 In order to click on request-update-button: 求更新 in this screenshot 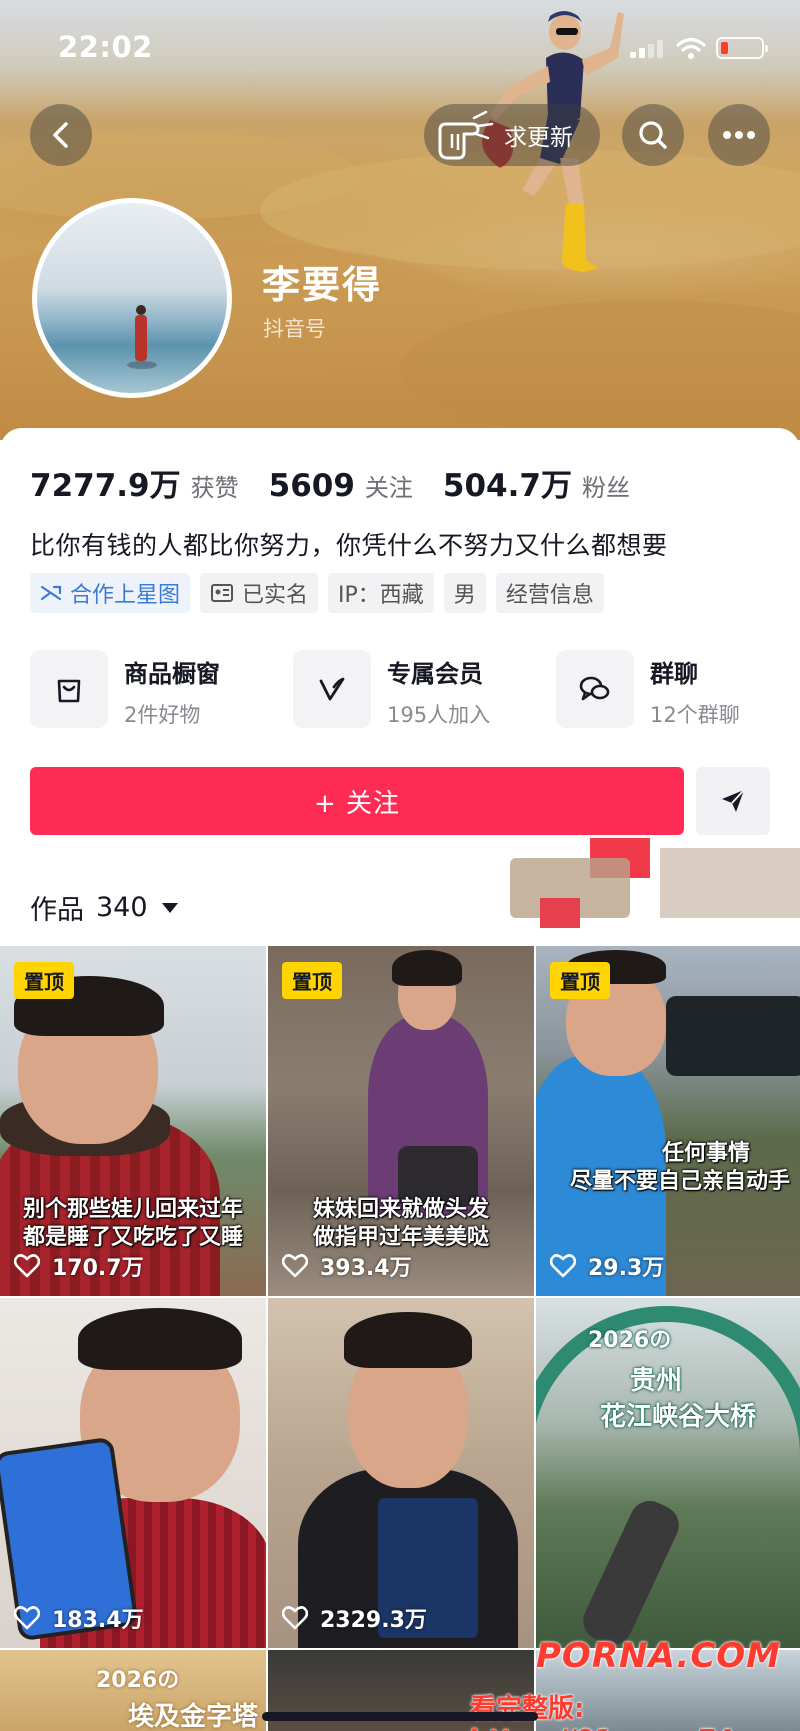, I will do `click(512, 135)`.